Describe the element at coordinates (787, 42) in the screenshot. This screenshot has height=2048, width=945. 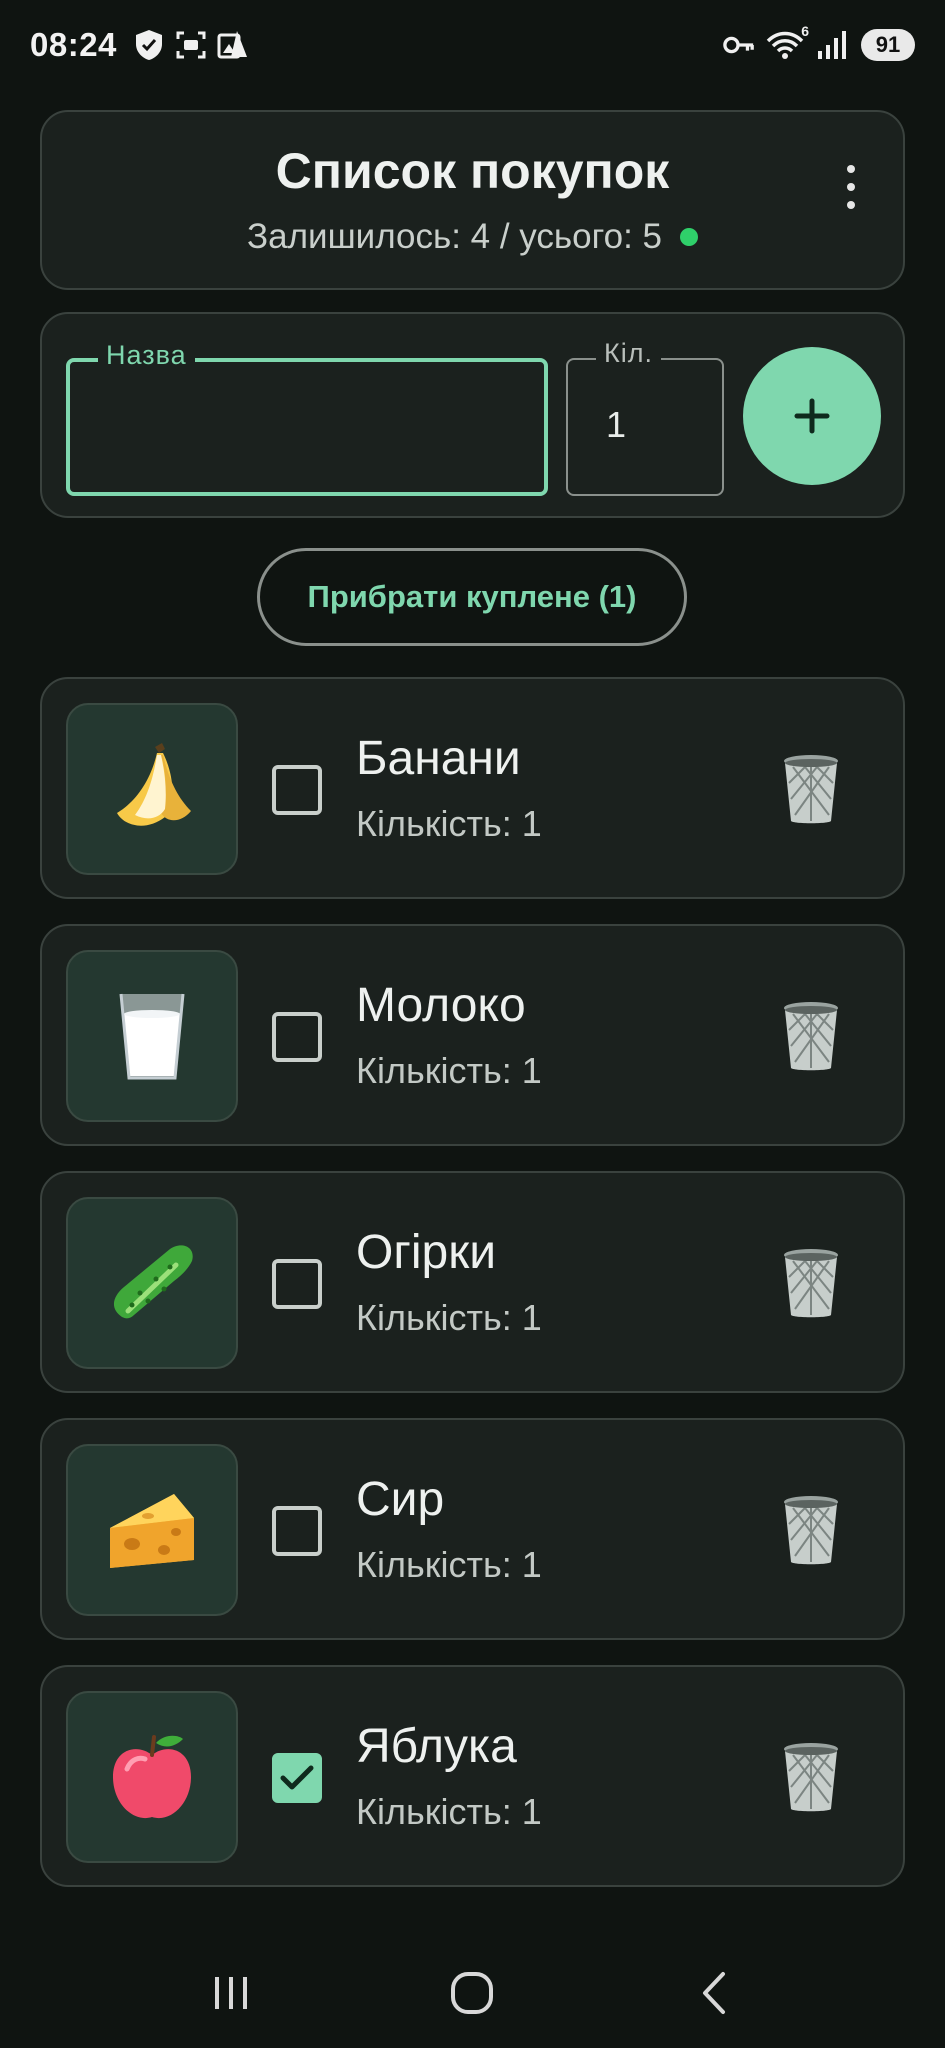
I see `wifi-icon: 6` at that location.